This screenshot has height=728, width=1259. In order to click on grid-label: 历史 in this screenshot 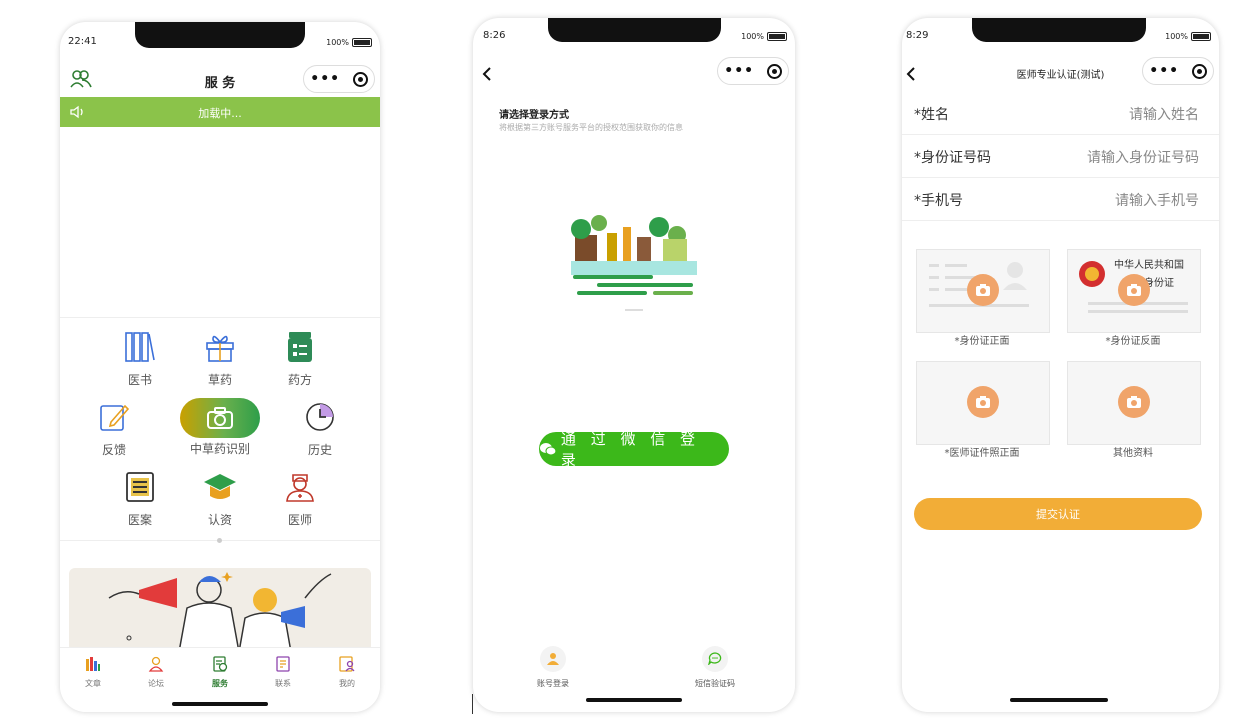, I will do `click(319, 450)`.